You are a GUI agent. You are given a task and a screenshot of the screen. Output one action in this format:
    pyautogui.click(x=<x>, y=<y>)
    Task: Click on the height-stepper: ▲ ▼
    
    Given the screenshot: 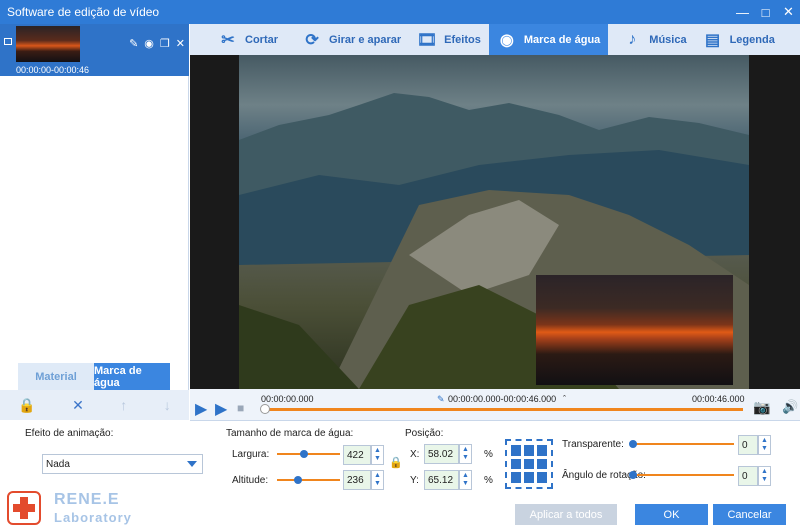 What is the action you would take?
    pyautogui.click(x=377, y=480)
    